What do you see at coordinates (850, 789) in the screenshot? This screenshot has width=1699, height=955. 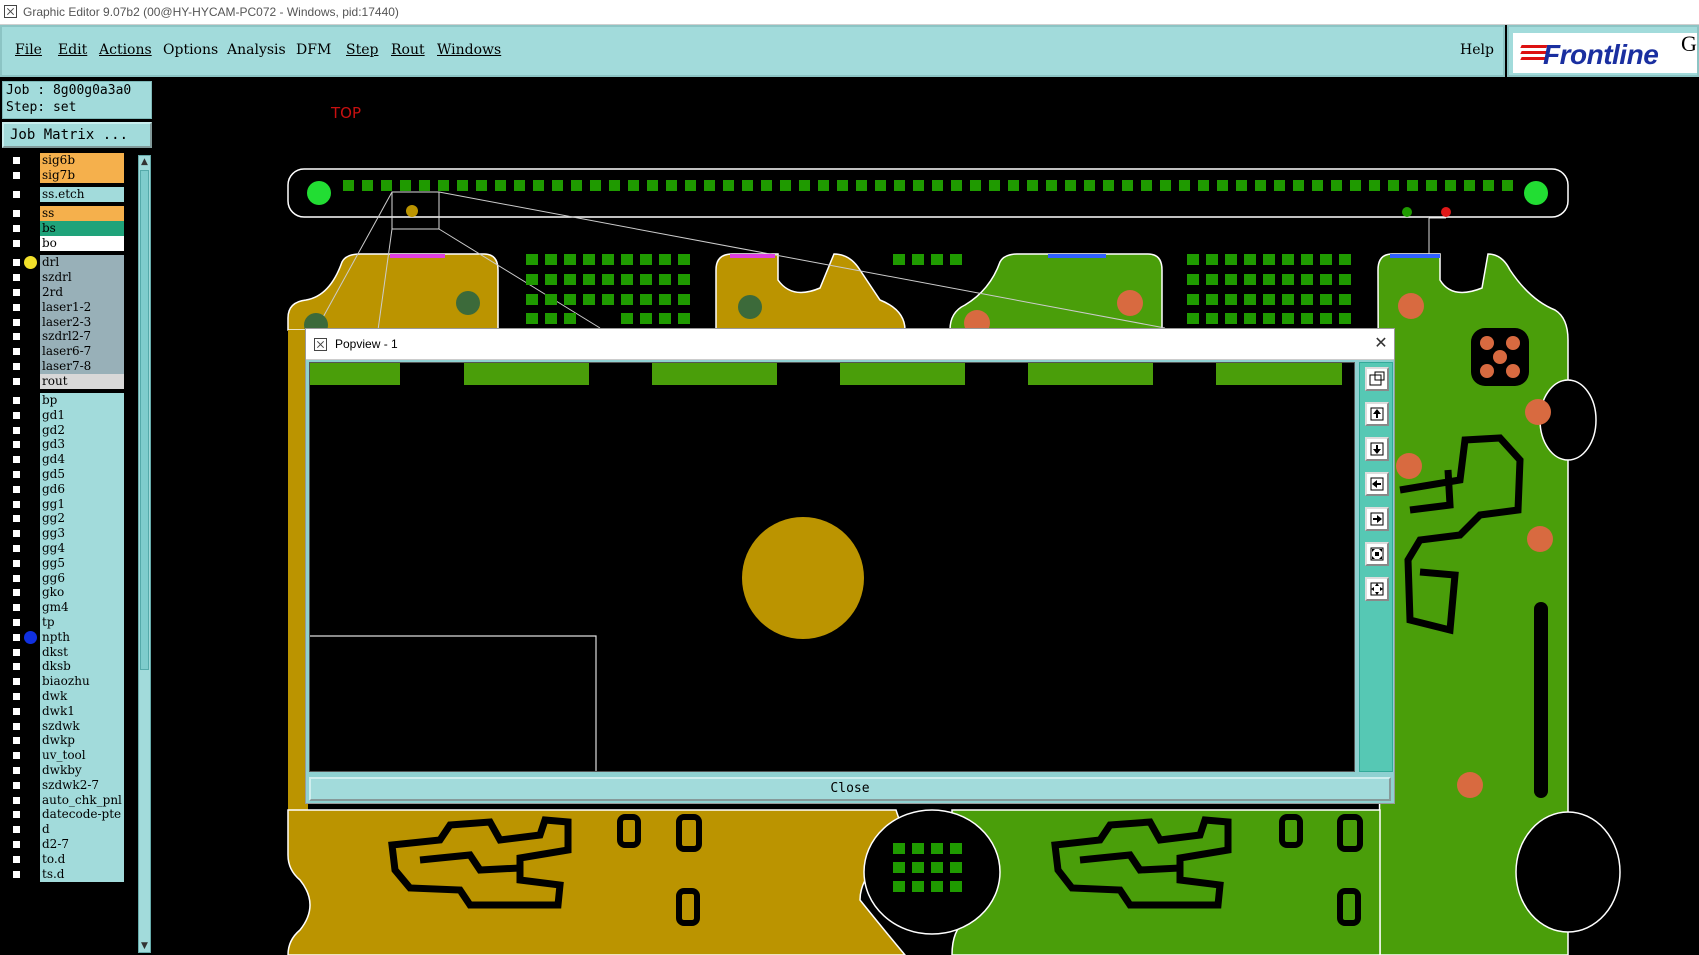 I see `popview-close-button: Close` at bounding box center [850, 789].